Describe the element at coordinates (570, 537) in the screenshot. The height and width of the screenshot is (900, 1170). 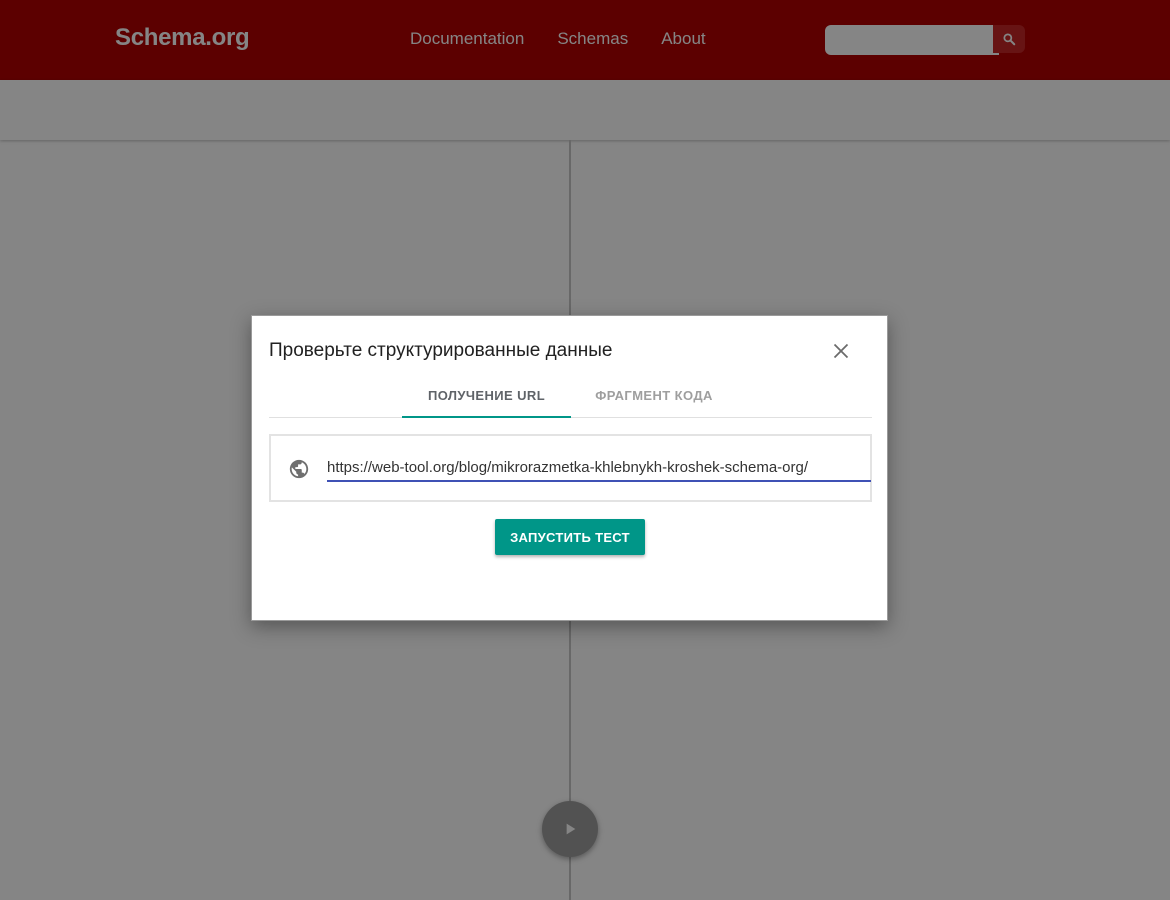
I see `run-test-button: ЗАПУСТИТЬ ТЕСТ` at that location.